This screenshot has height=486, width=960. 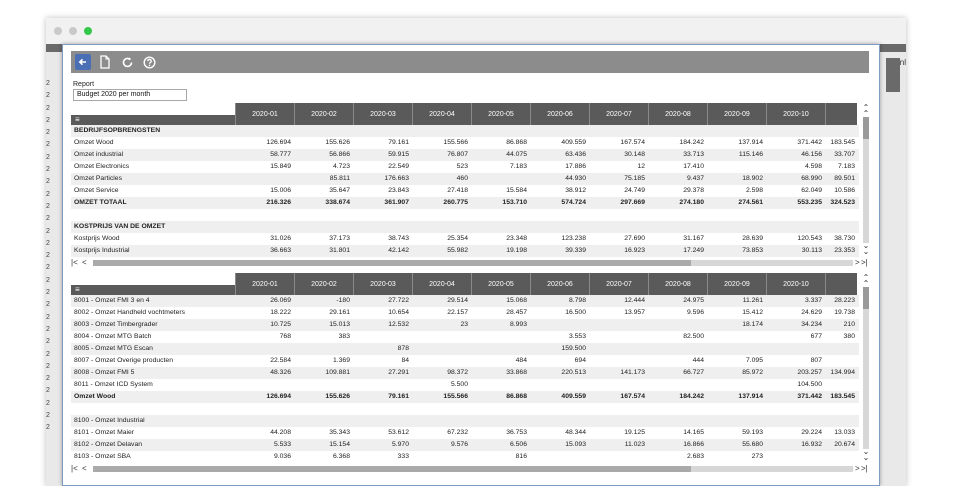 I want to click on table-cell: 176.663, so click(x=382, y=179).